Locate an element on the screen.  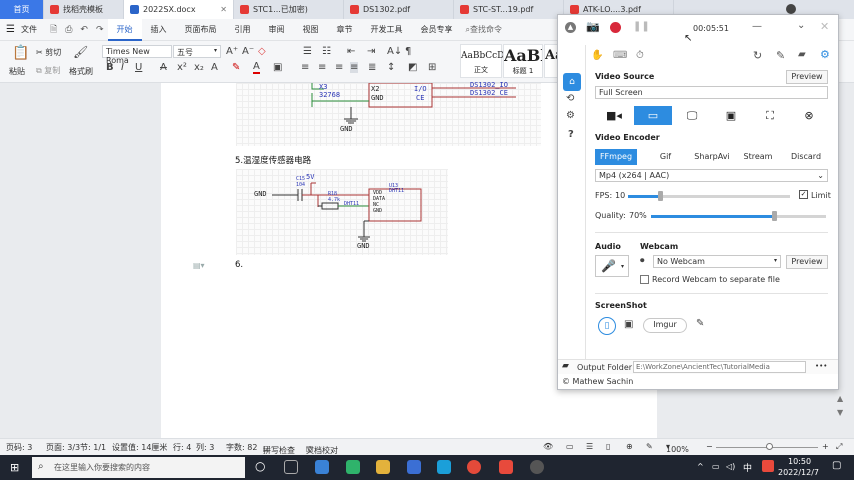
distribute-icon: ≣ is located at coordinates (372, 67).